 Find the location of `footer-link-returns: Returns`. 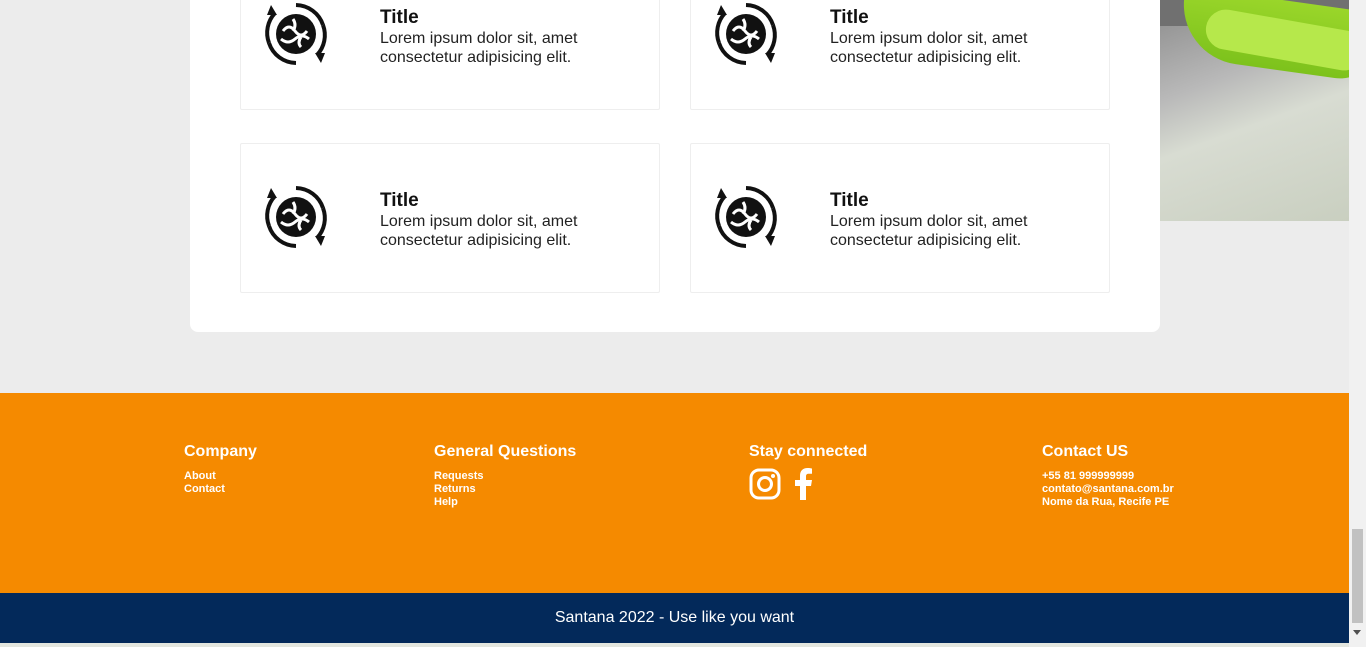

footer-link-returns: Returns is located at coordinates (505, 489).